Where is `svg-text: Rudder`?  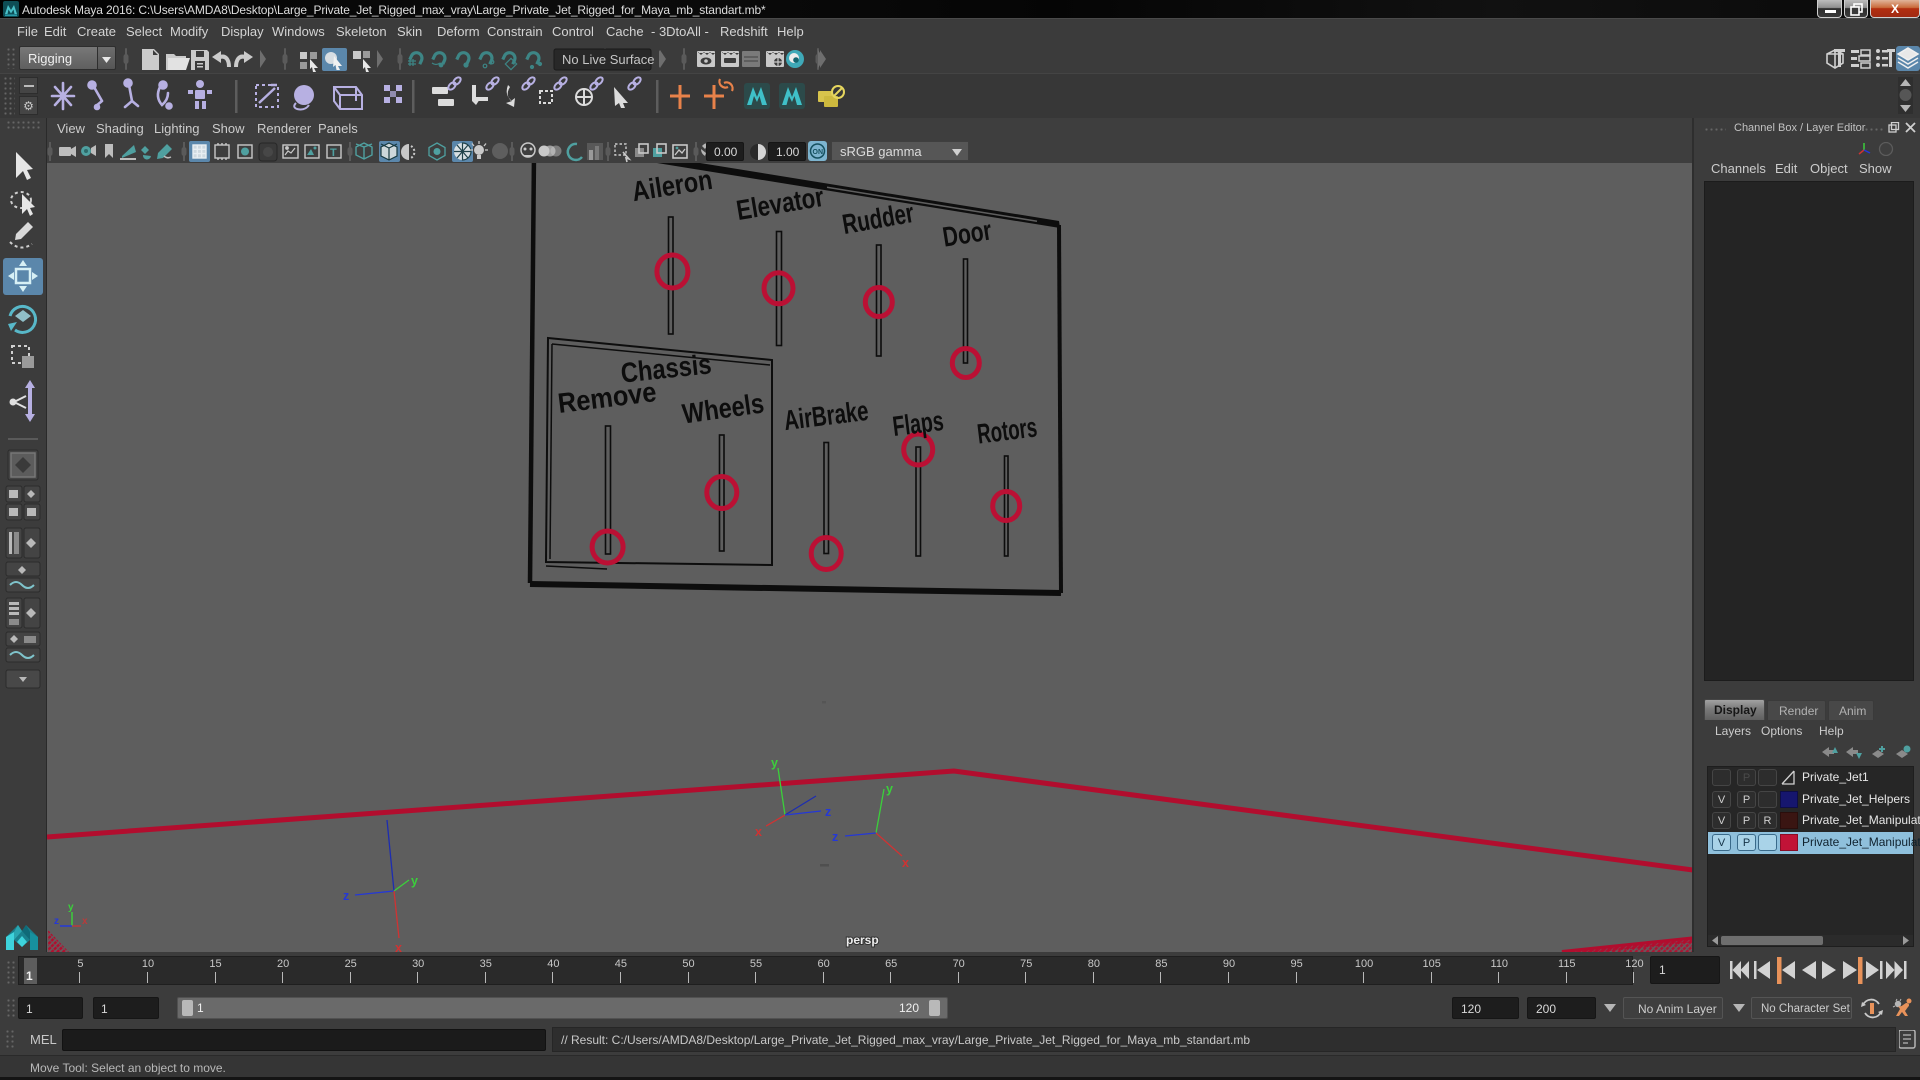 svg-text: Rudder is located at coordinates (878, 219).